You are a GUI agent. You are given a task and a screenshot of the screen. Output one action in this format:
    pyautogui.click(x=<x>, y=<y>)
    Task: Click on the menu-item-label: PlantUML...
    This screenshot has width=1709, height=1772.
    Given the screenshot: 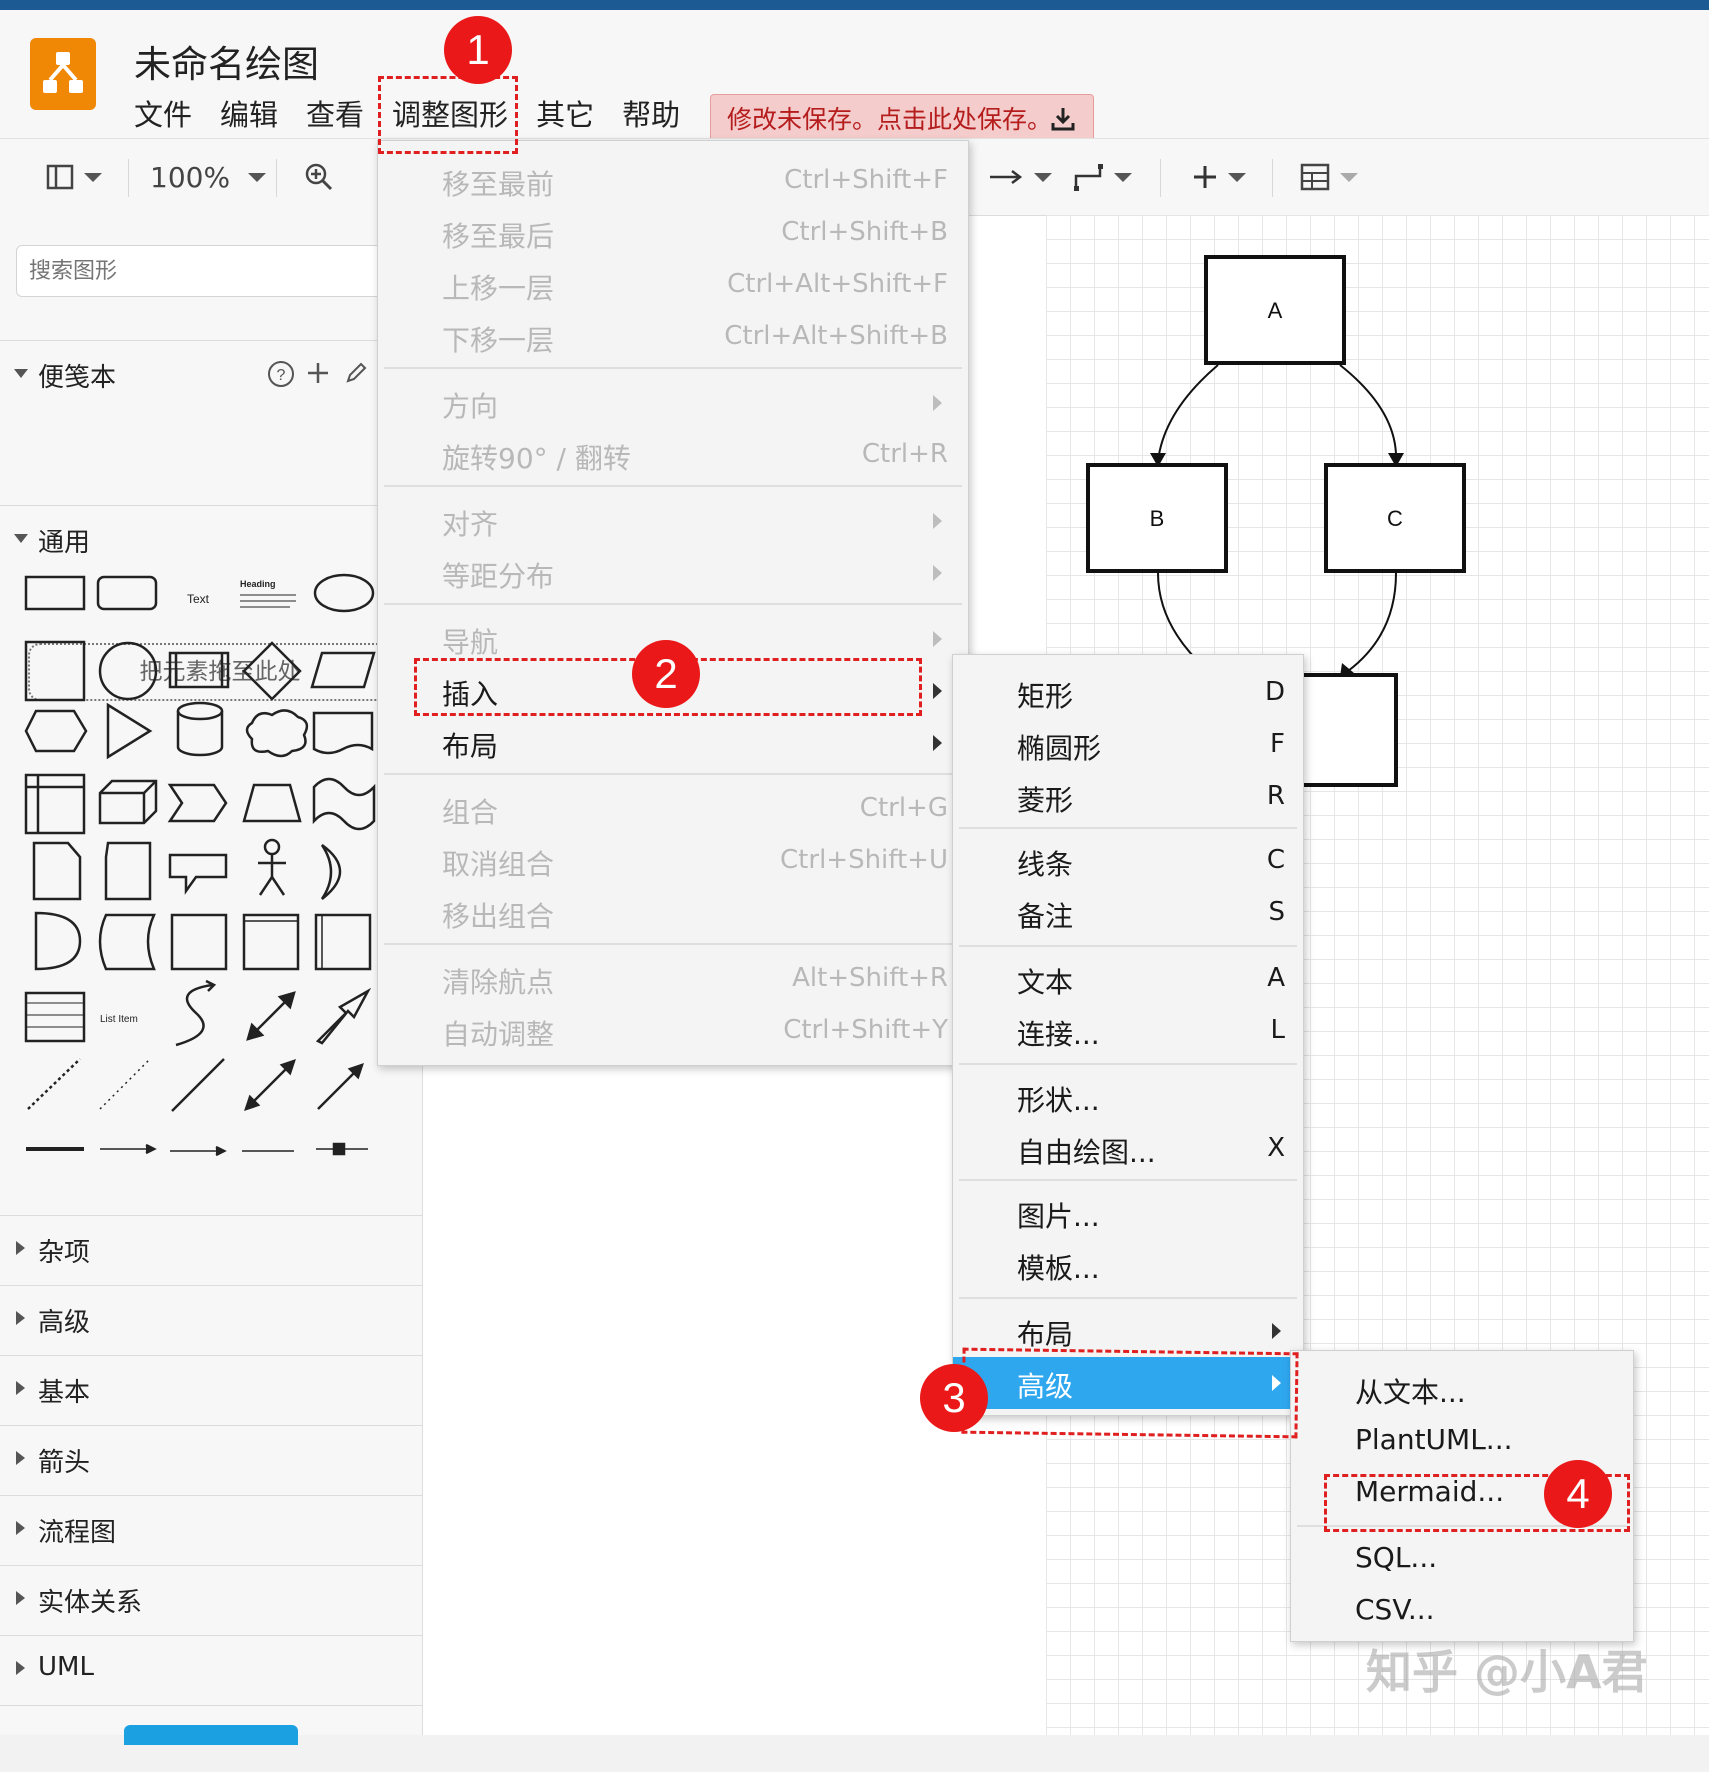 What is the action you would take?
    pyautogui.click(x=1434, y=1439)
    